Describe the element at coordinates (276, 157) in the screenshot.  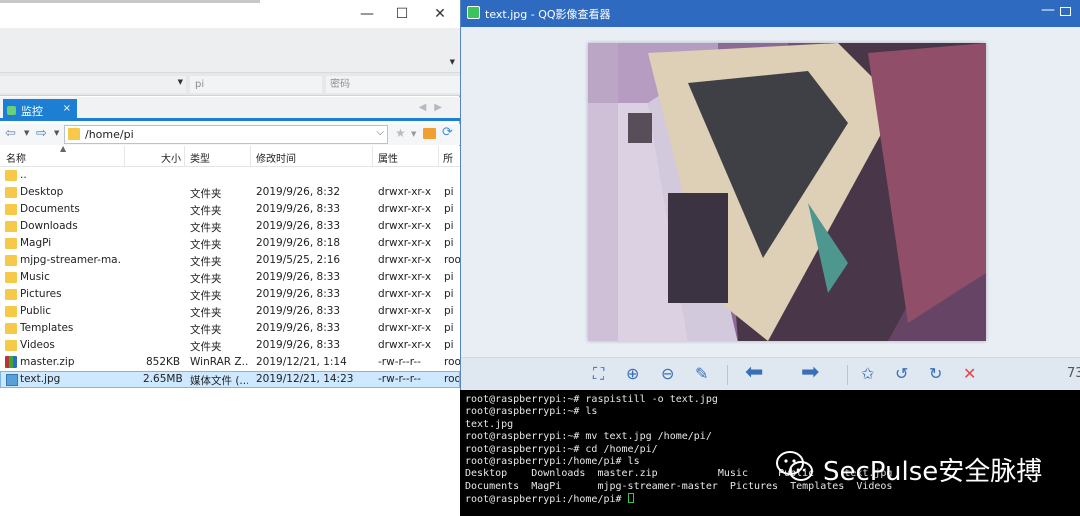
I see `column-modified: 修改时间` at that location.